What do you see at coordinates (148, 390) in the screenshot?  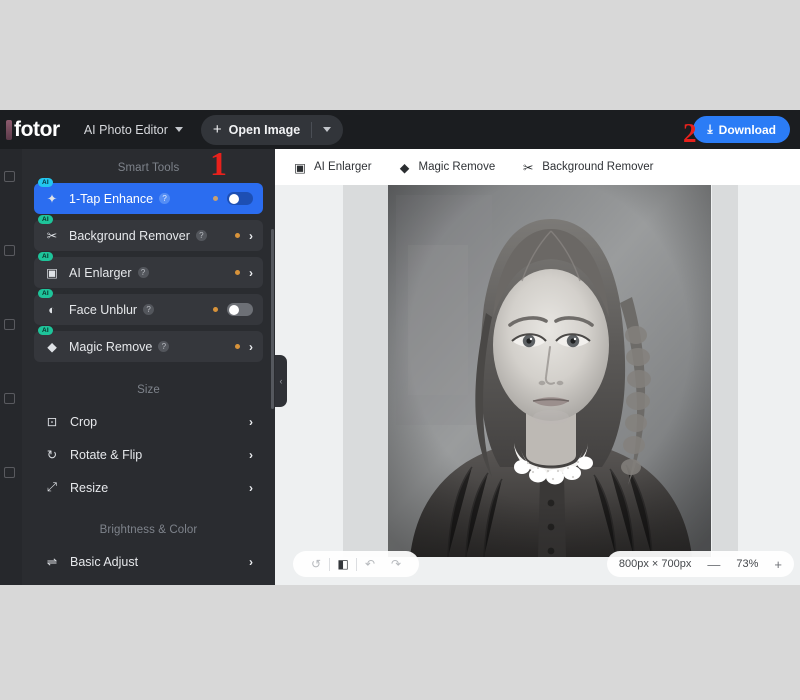 I see `section-title-size: Size` at bounding box center [148, 390].